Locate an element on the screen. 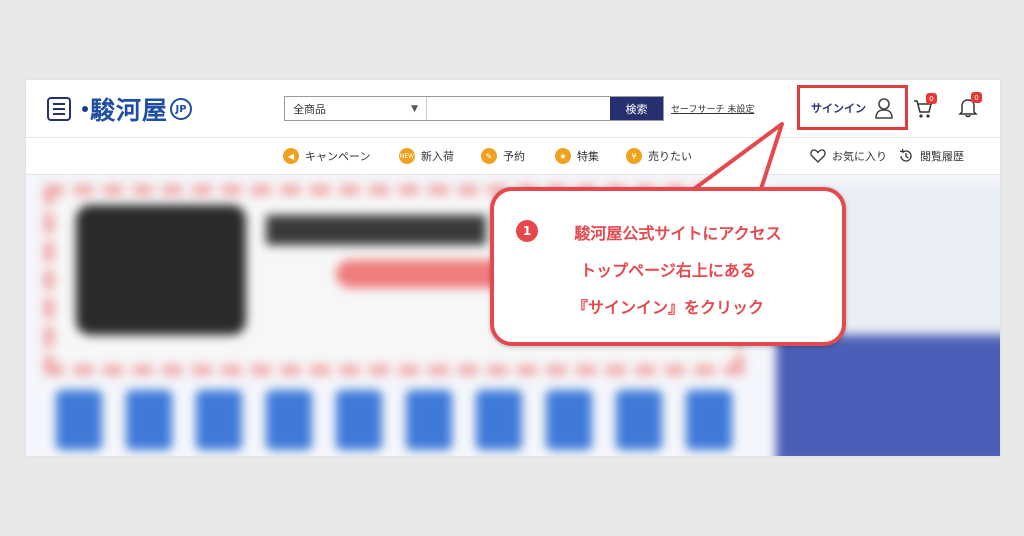 The width and height of the screenshot is (1024, 536). notification-button: 0 is located at coordinates (970, 105).